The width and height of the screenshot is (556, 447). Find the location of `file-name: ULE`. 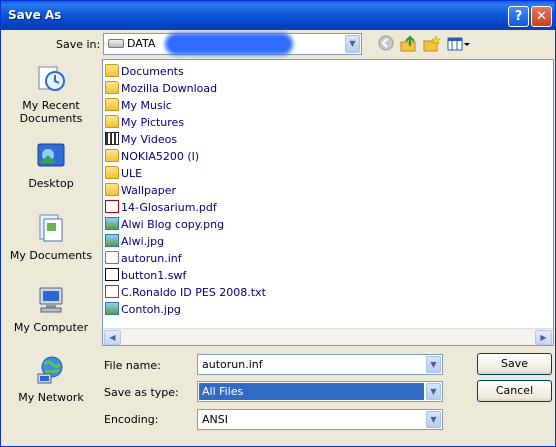

file-name: ULE is located at coordinates (132, 173).